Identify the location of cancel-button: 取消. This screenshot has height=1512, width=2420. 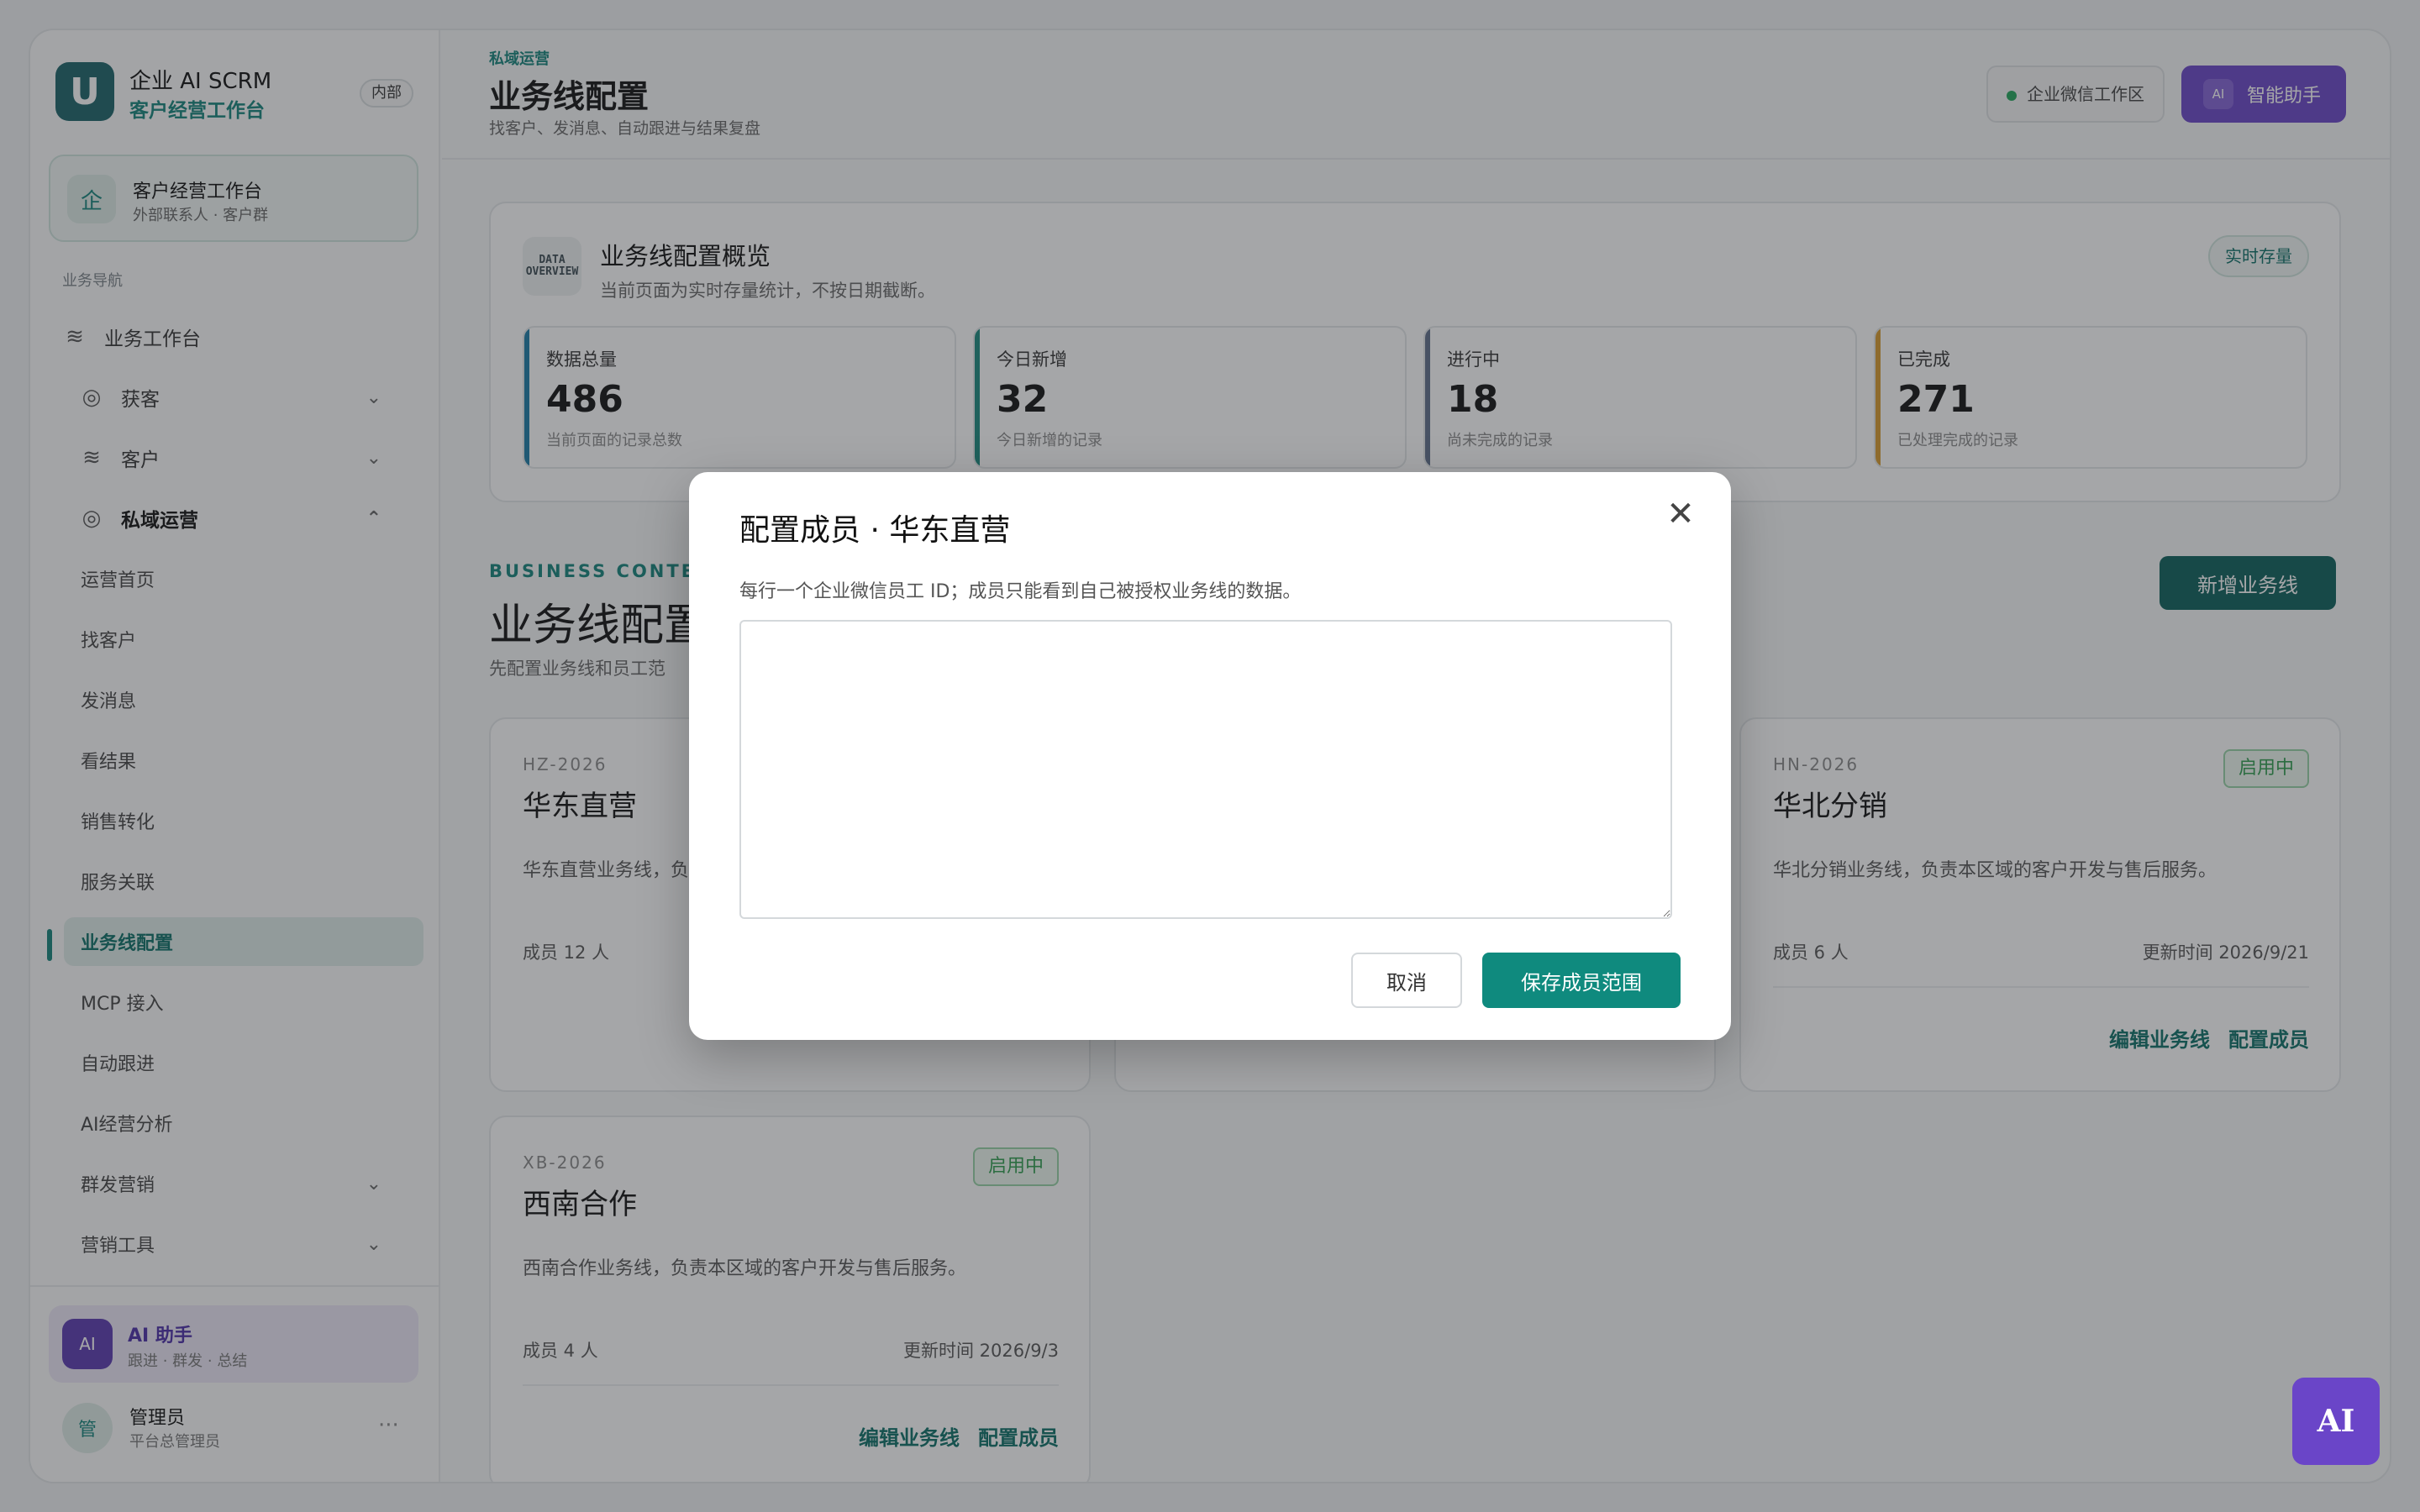
(1407, 980).